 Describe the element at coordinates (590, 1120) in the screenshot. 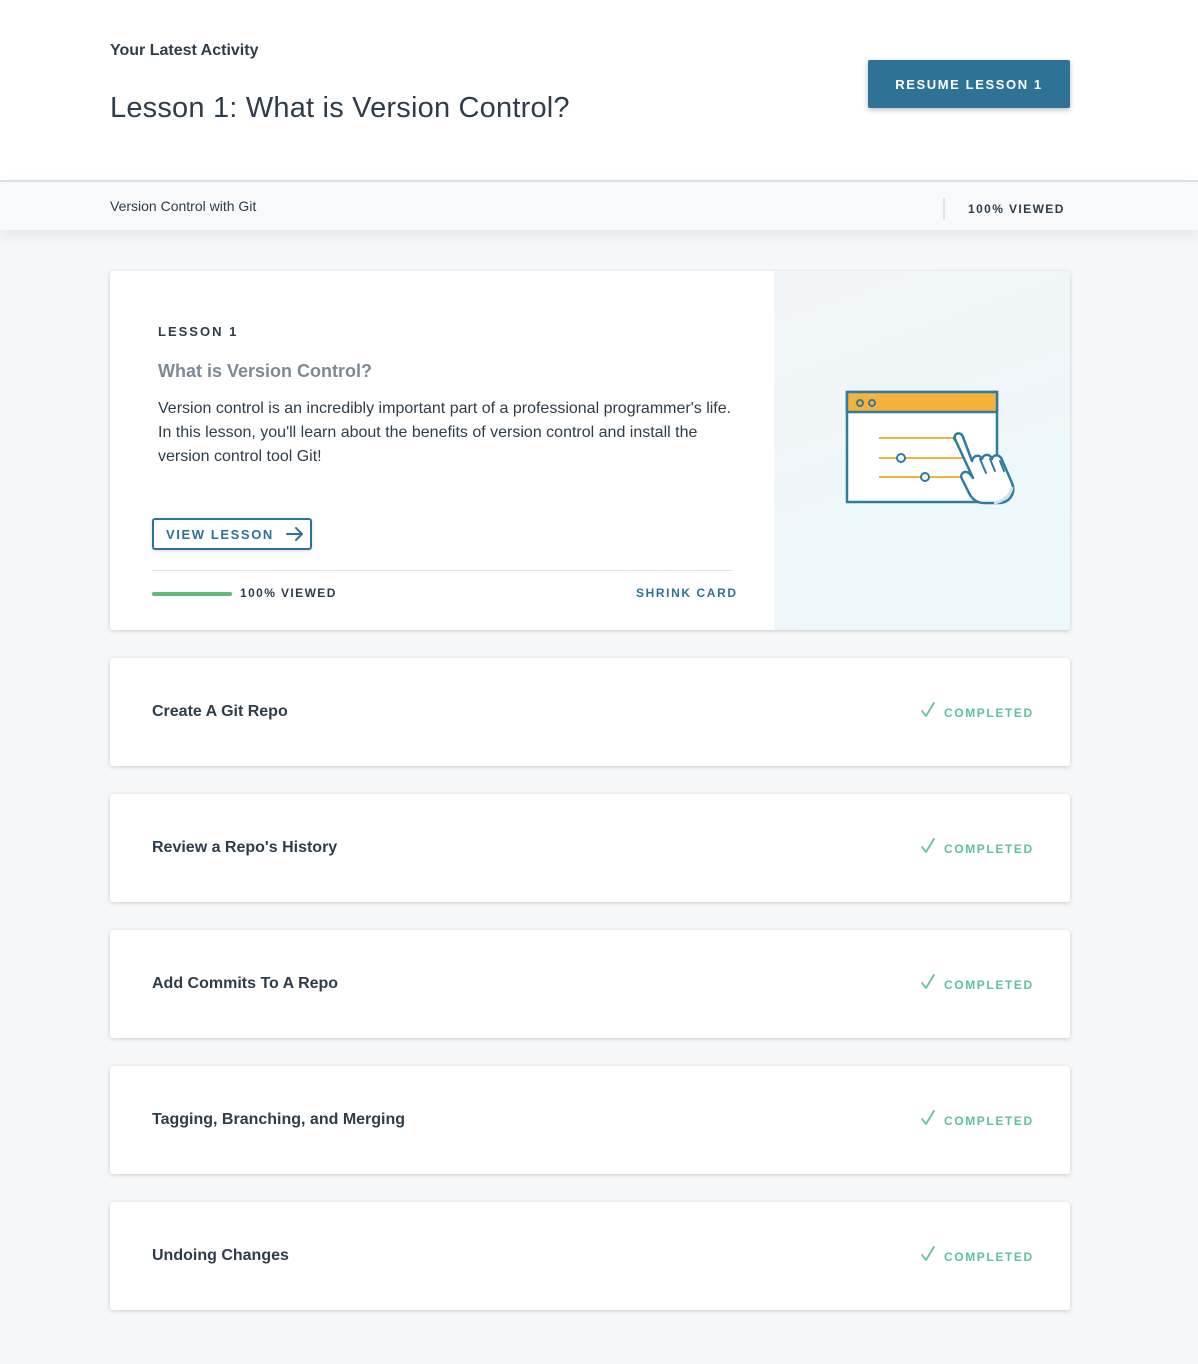

I see `concept-card: Tagging, Branching, and Merging COMPLETED` at that location.